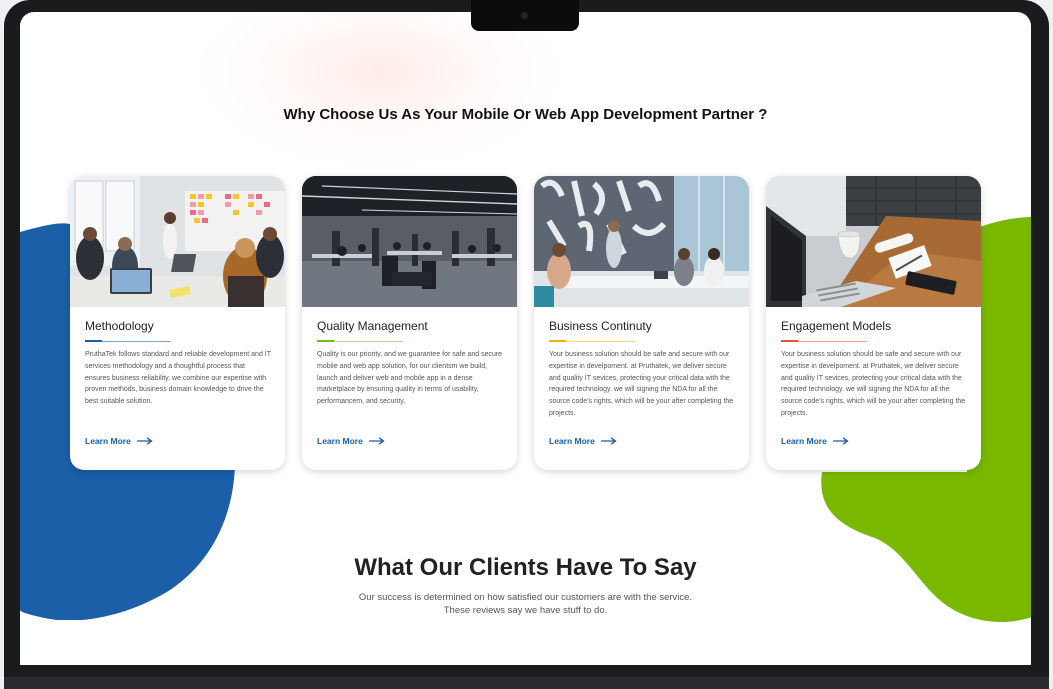 This screenshot has width=1053, height=689. I want to click on camera-icon, so click(524, 15).